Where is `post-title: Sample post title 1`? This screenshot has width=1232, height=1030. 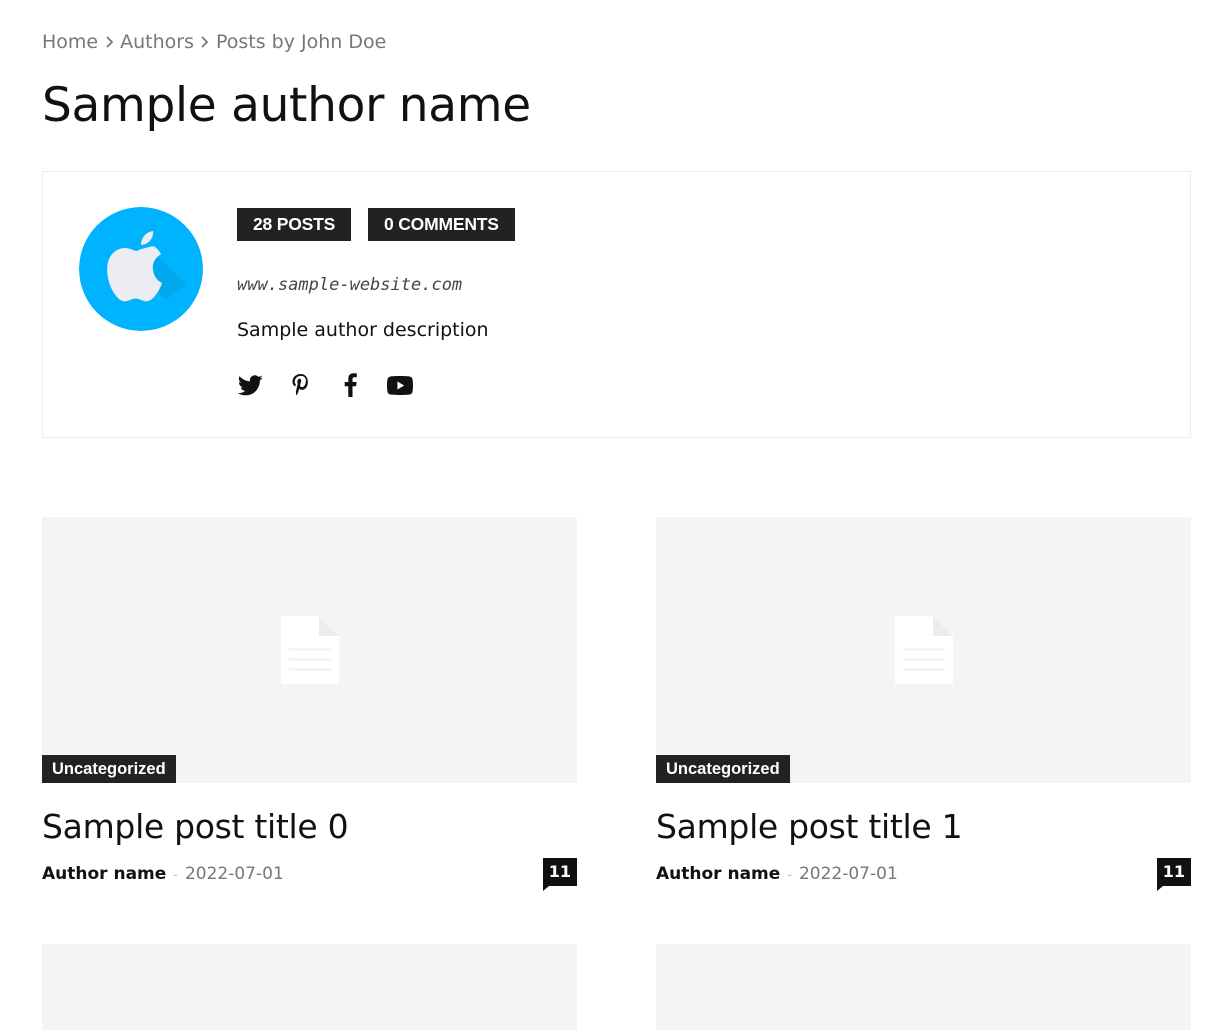
post-title: Sample post title 1 is located at coordinates (809, 826).